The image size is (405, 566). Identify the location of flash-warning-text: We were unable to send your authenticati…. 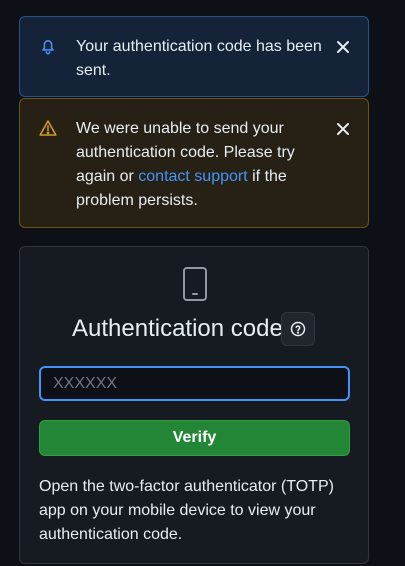
(185, 164).